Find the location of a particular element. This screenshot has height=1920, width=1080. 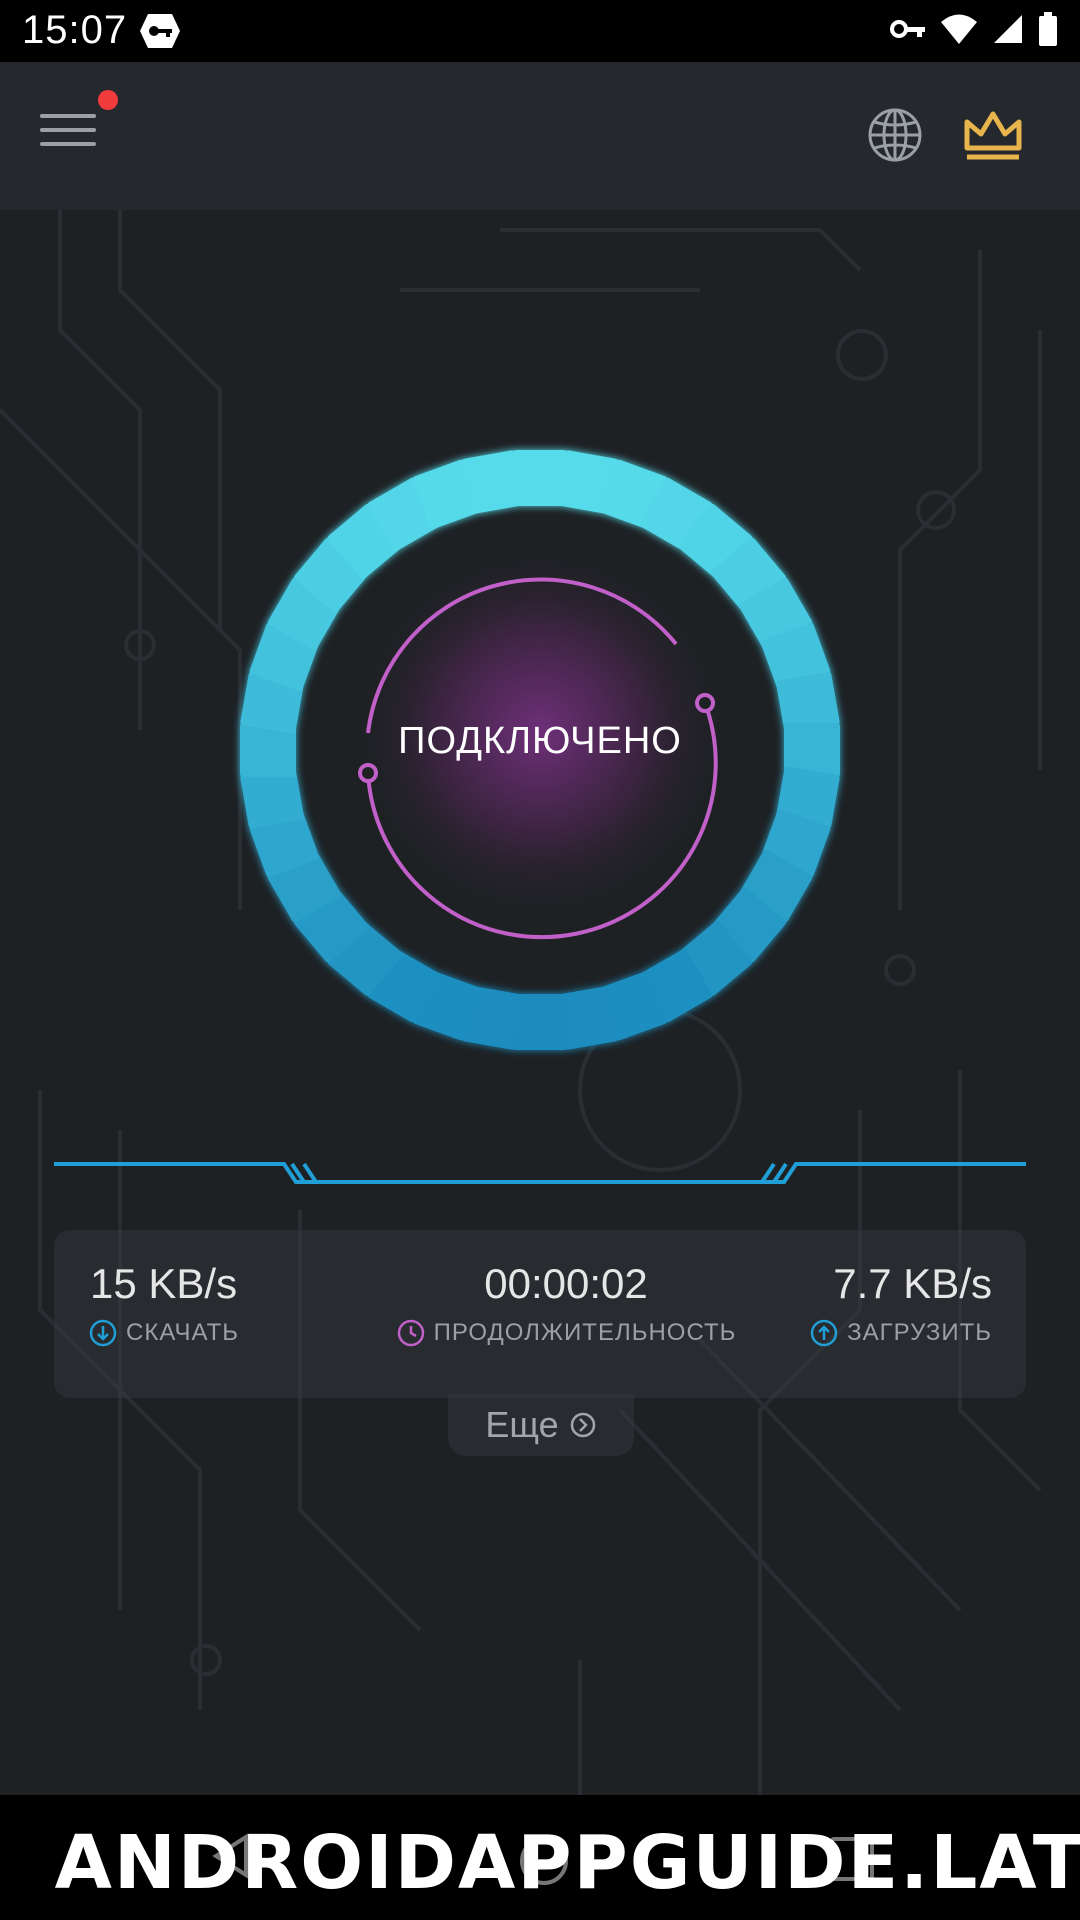

more-button: Еще is located at coordinates (541, 1425).